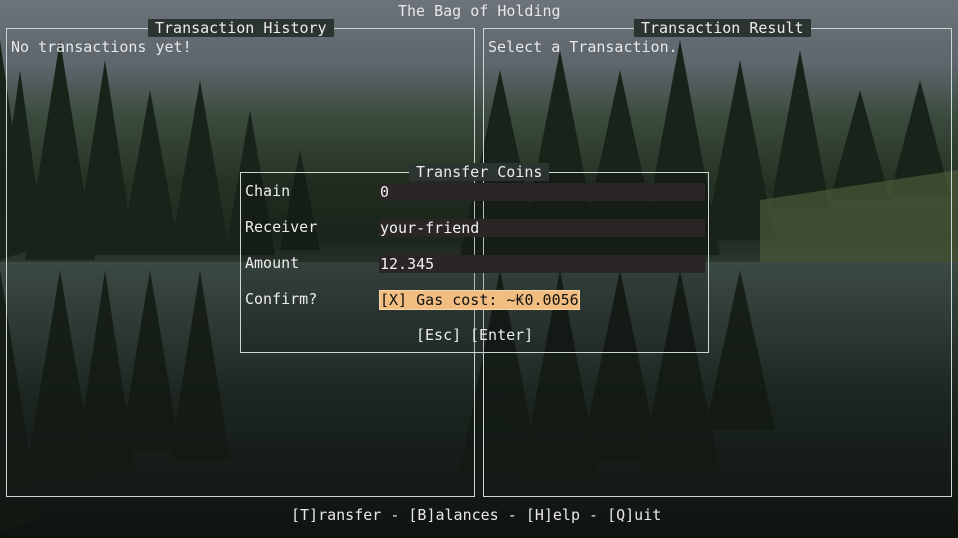 Image resolution: width=958 pixels, height=538 pixels. Describe the element at coordinates (583, 47) in the screenshot. I see `result-placeholder: Select a Transaction.` at that location.